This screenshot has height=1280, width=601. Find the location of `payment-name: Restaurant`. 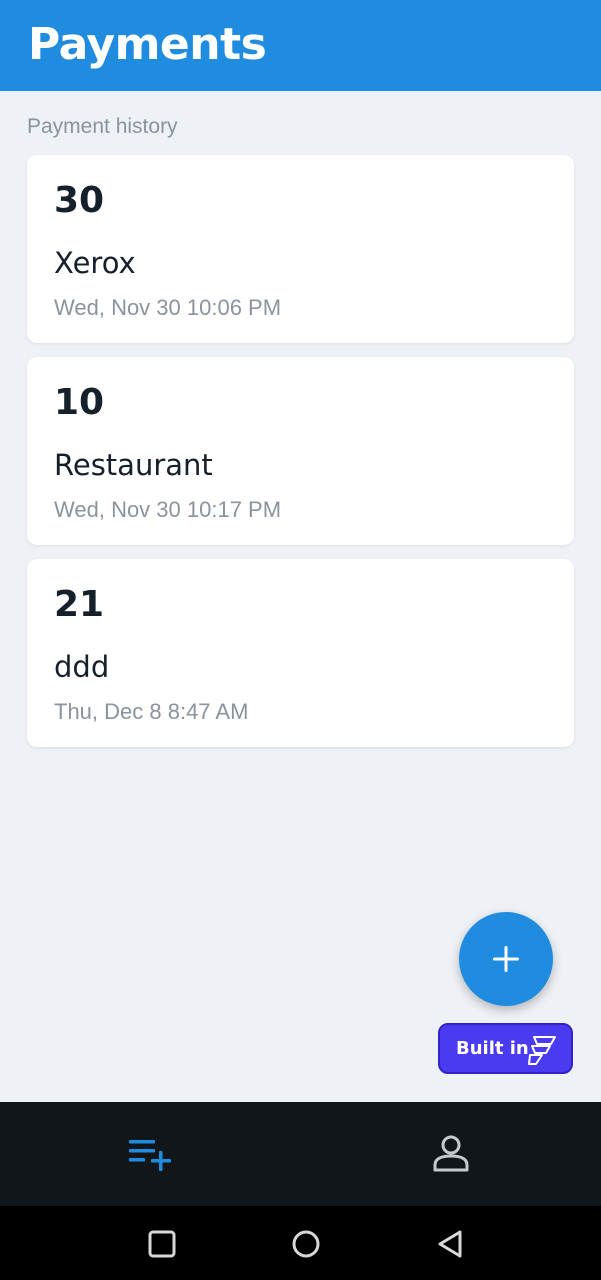

payment-name: Restaurant is located at coordinates (133, 465).